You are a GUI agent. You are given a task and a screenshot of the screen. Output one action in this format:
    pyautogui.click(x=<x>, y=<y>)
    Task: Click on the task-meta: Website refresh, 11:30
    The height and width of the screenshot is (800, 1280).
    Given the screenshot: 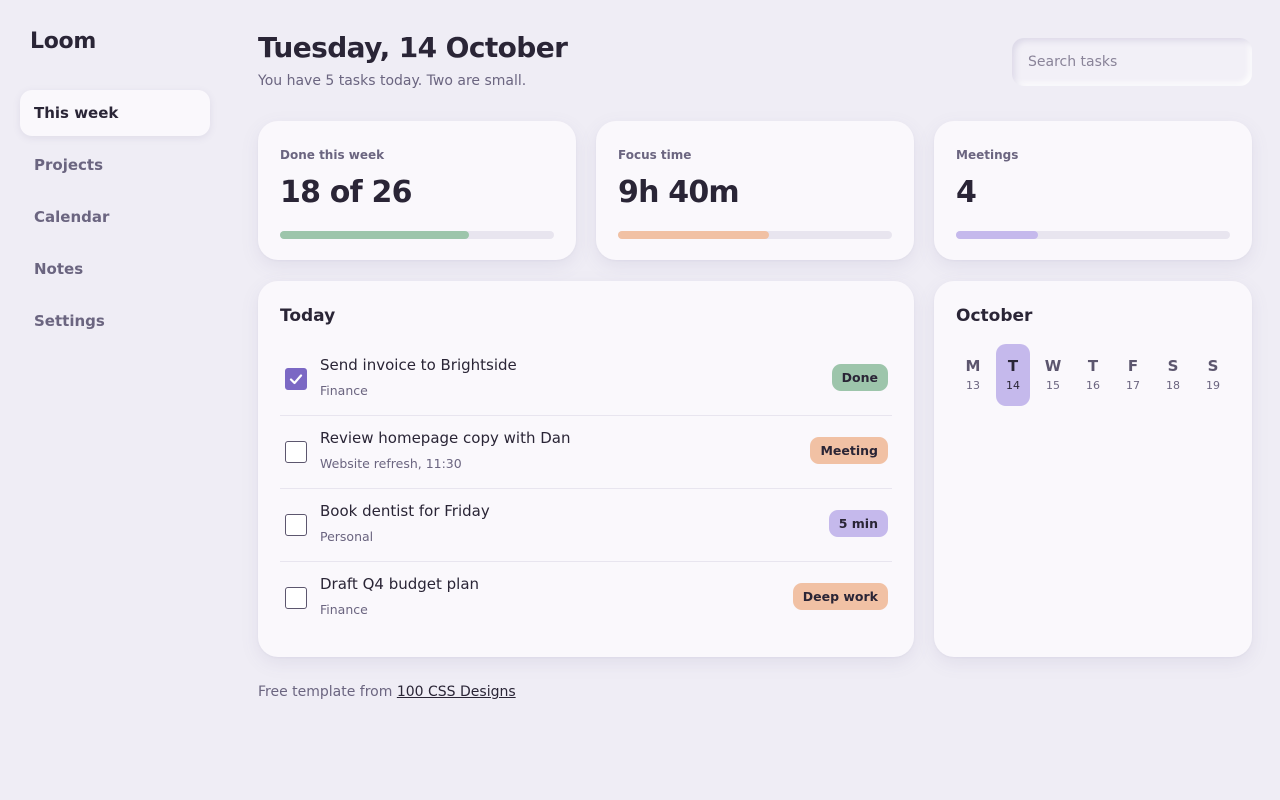 What is the action you would take?
    pyautogui.click(x=391, y=463)
    